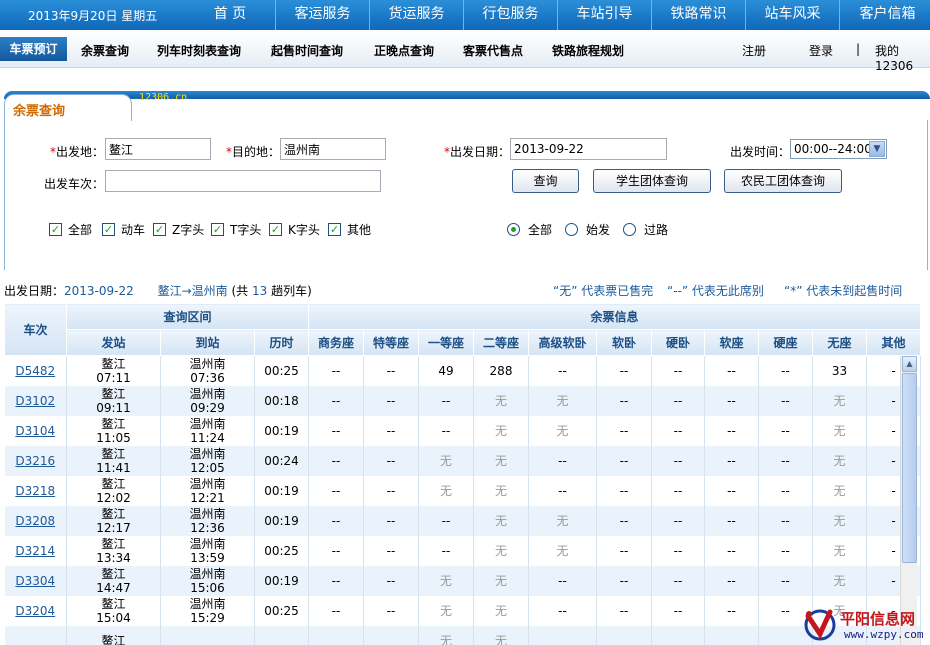 This screenshot has height=645, width=930. I want to click on from-station-cell: 鳌江, so click(113, 635).